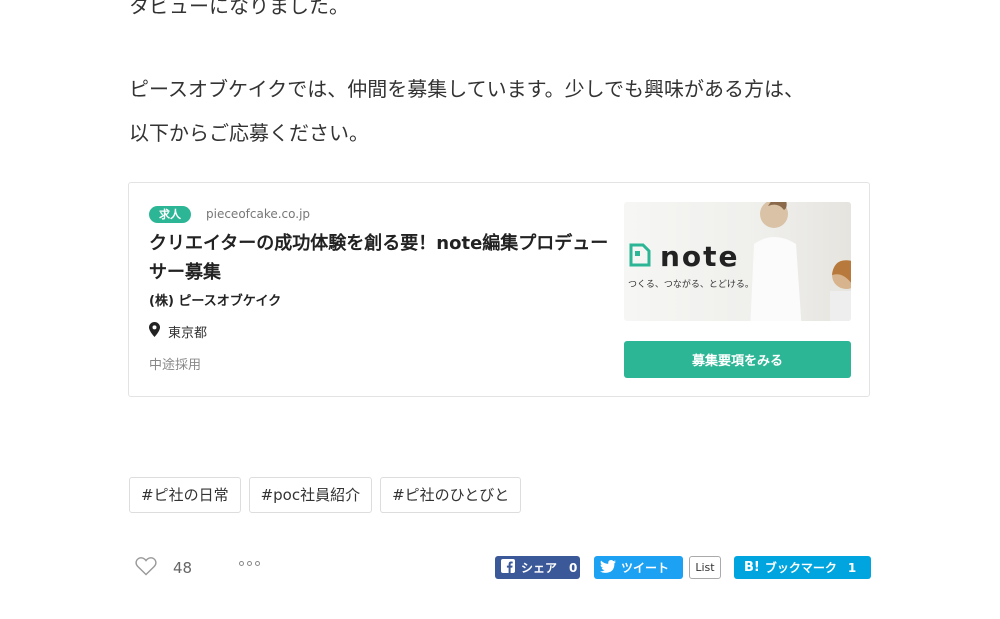 The image size is (1000, 619). Describe the element at coordinates (310, 495) in the screenshot. I see `hashtag: #poc社員紹介` at that location.